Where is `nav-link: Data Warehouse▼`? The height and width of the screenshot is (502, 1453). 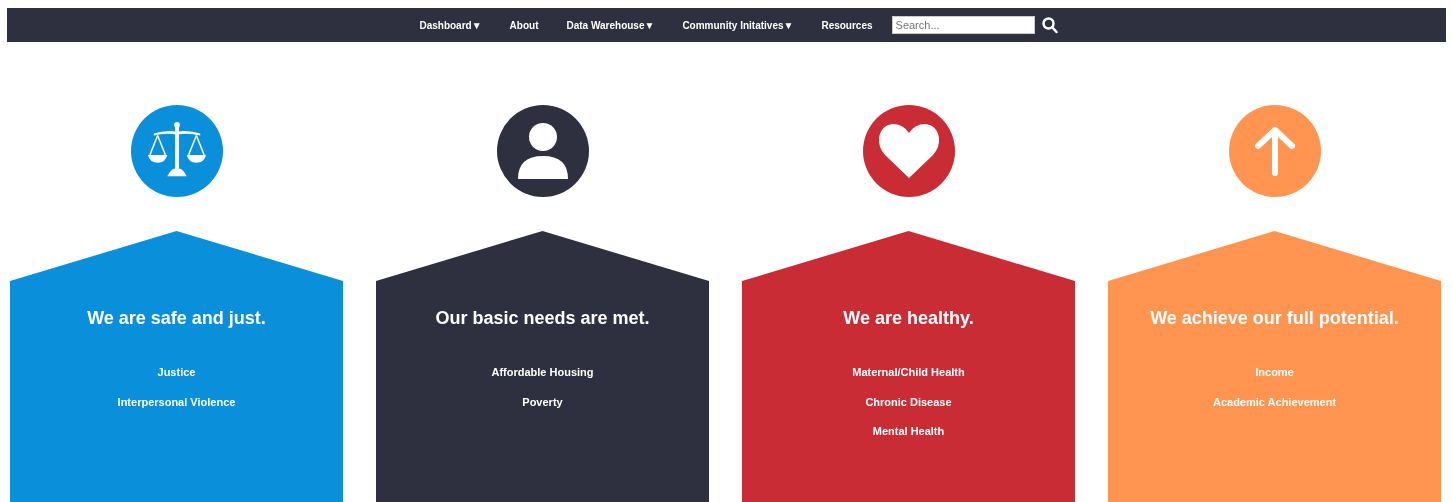
nav-link: Data Warehouse▼ is located at coordinates (610, 25).